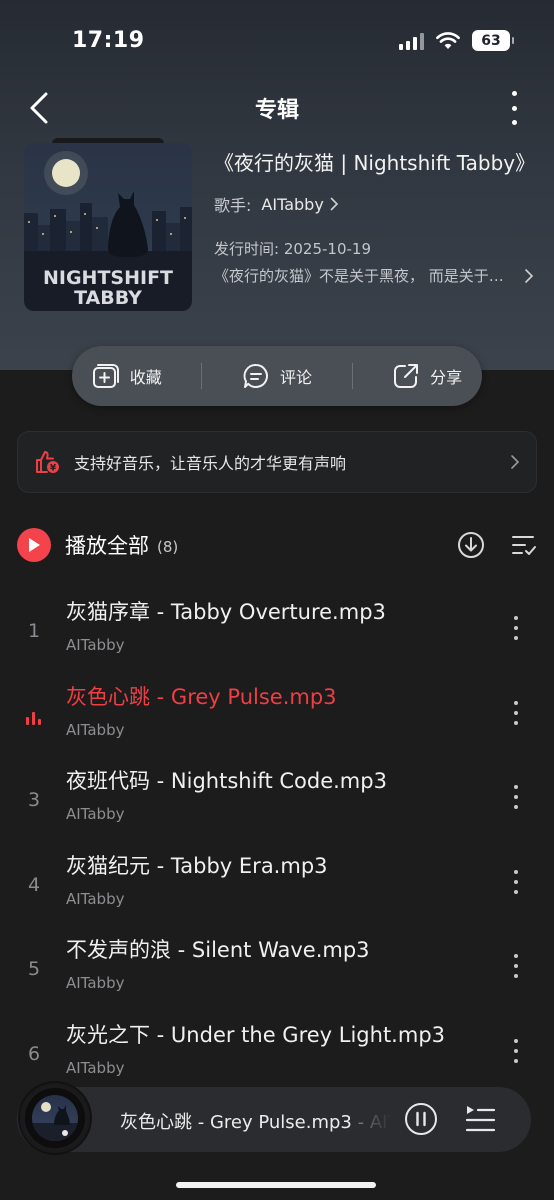 Image resolution: width=554 pixels, height=1200 pixels. I want to click on page-title: 专辑, so click(276, 110).